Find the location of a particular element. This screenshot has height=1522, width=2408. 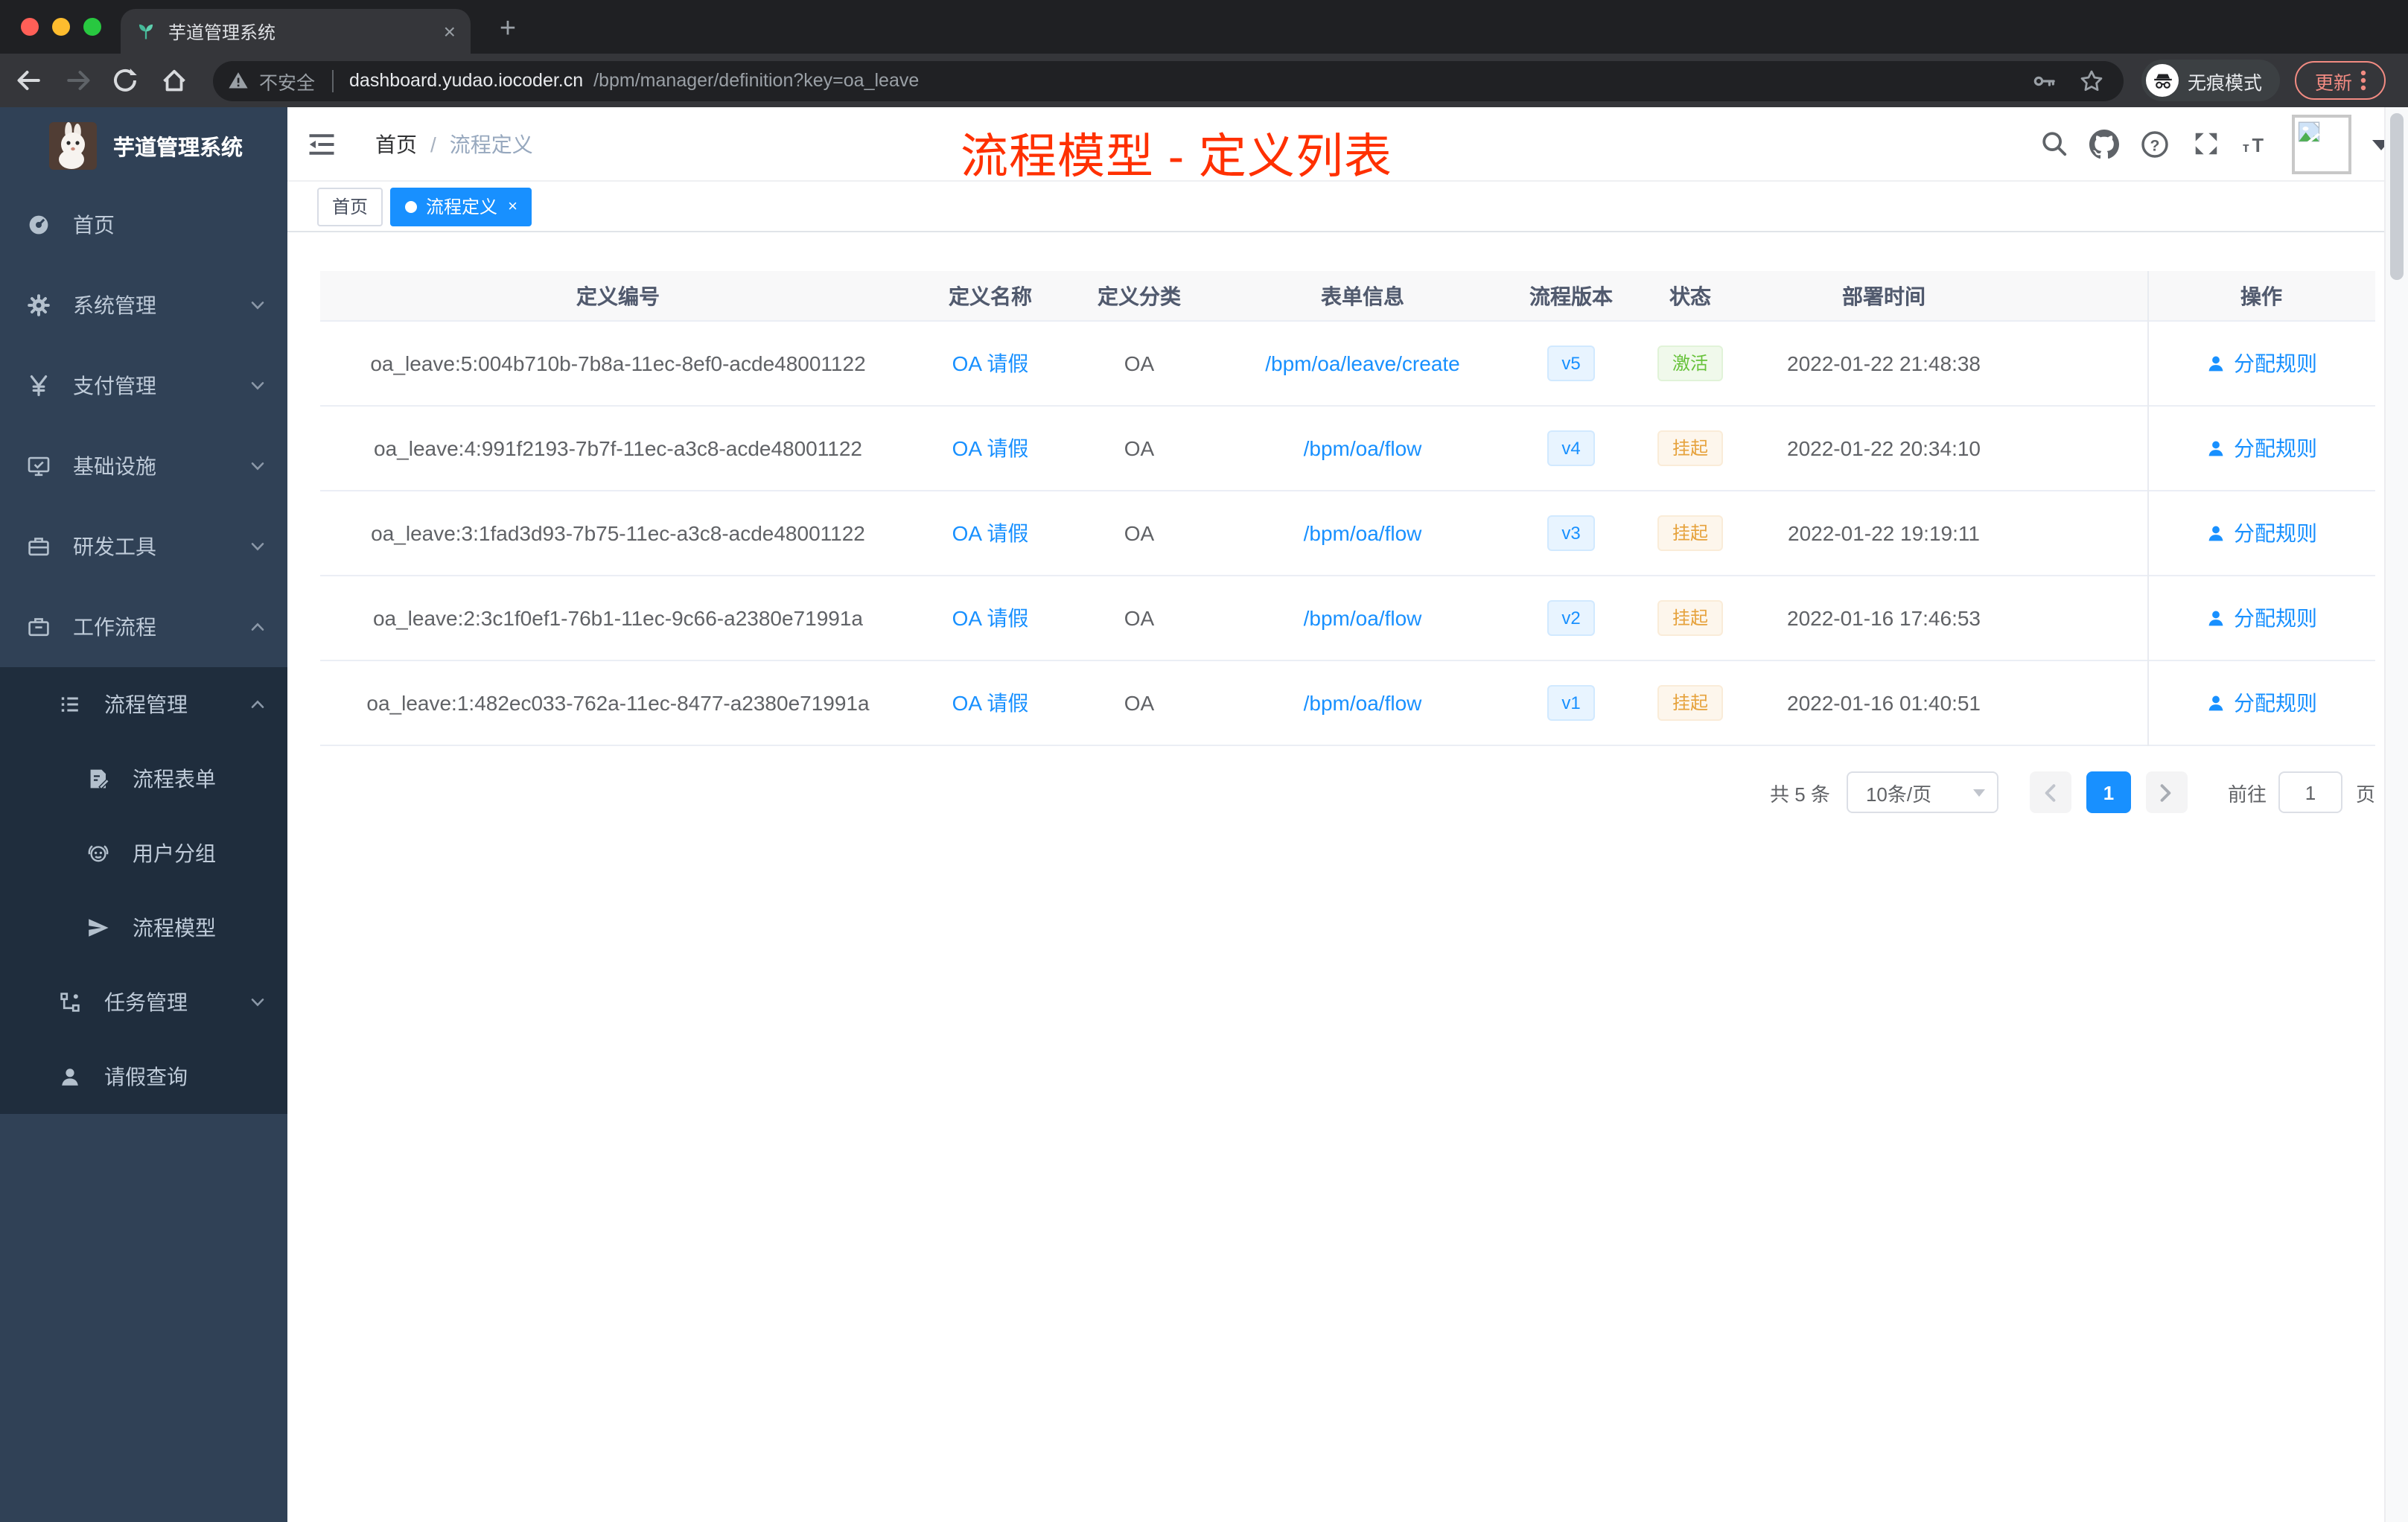

back-icon is located at coordinates (28, 80).